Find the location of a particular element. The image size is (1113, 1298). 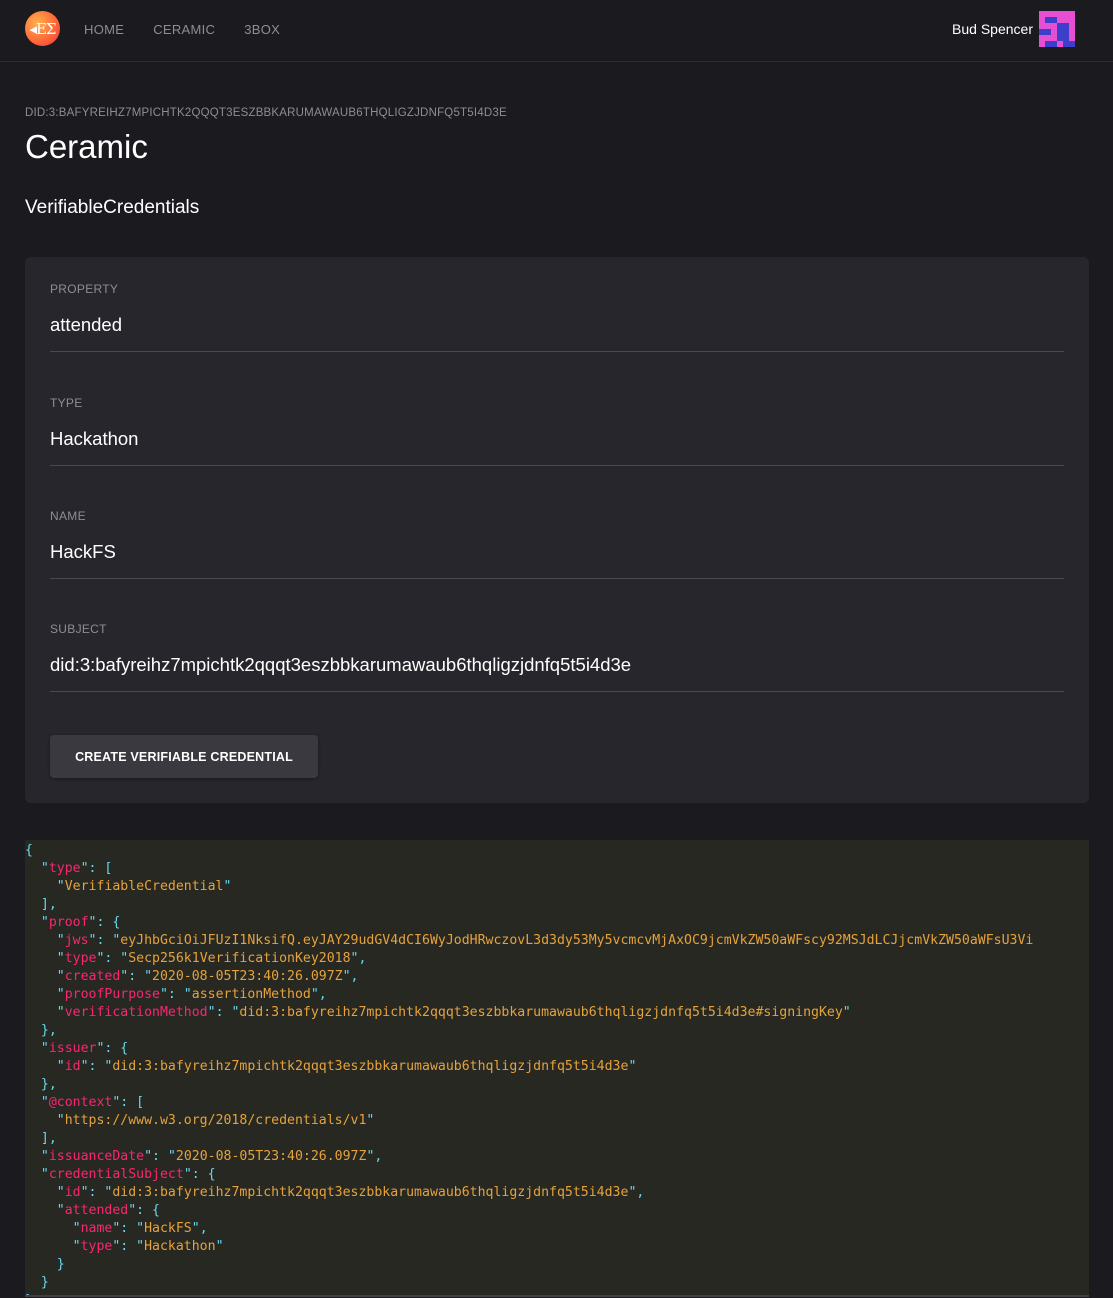

json-key: name is located at coordinates (96, 1228).